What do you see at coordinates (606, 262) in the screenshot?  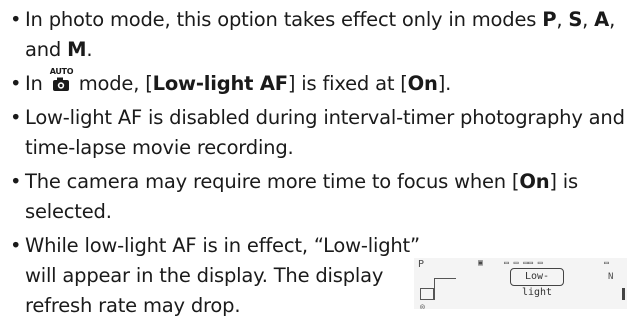 I see `status-icons: ▭` at bounding box center [606, 262].